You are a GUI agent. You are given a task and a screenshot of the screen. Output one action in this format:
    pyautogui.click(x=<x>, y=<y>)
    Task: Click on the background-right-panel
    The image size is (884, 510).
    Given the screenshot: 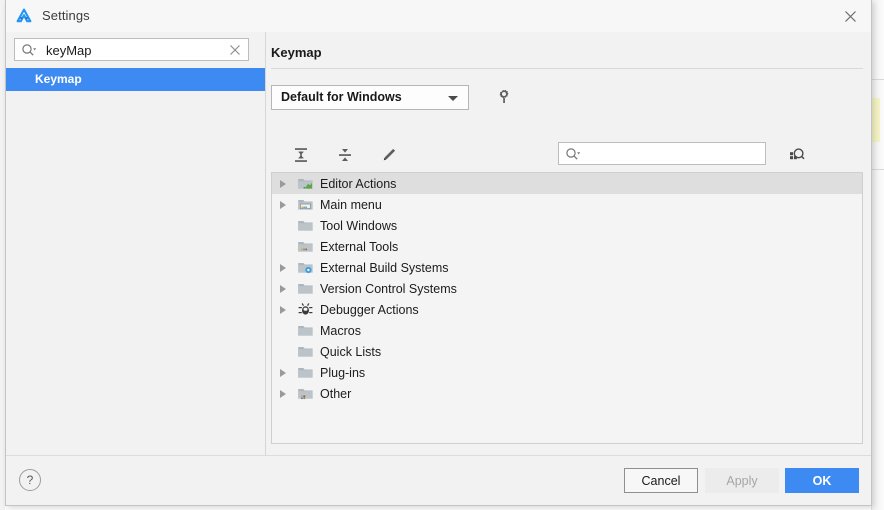 What is the action you would take?
    pyautogui.click(x=877, y=255)
    